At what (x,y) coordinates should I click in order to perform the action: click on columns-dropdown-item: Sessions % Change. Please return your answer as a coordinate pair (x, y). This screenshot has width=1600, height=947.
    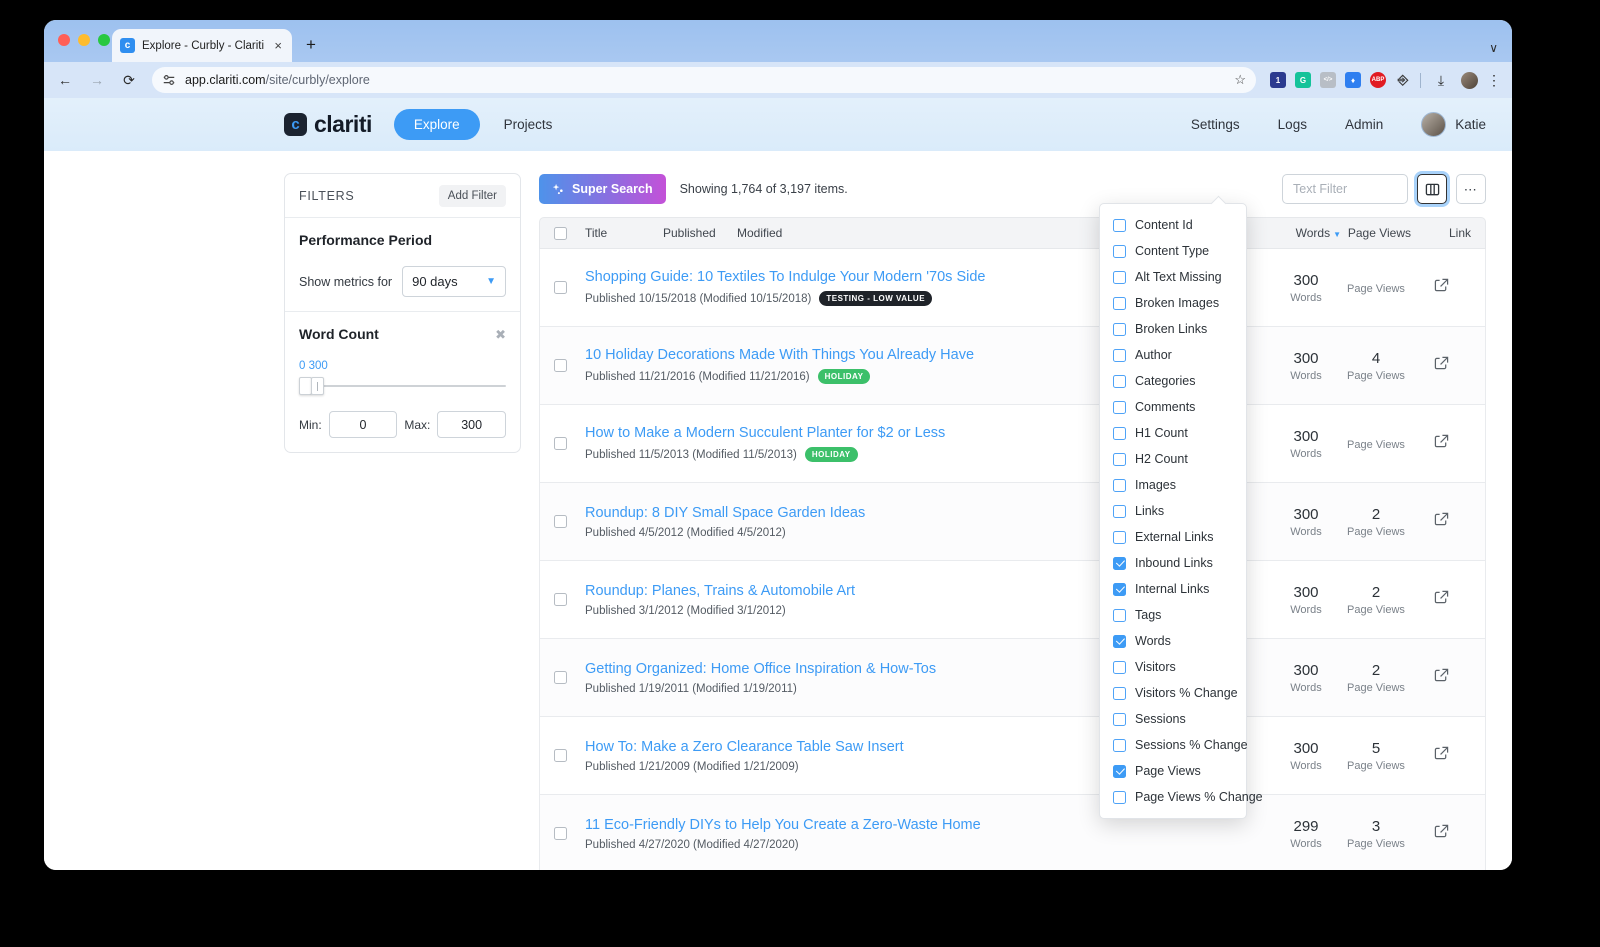
    Looking at the image, I should click on (1174, 745).